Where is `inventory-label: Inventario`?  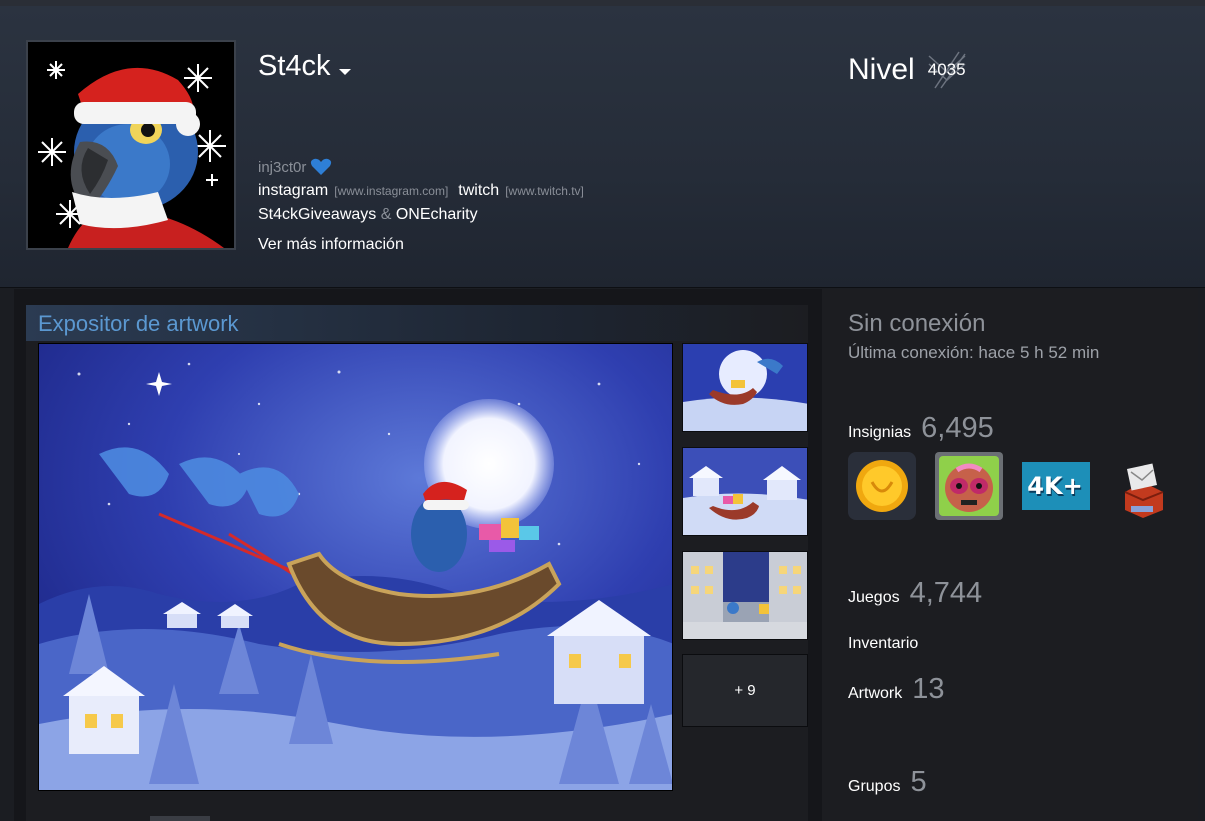
inventory-label: Inventario is located at coordinates (883, 643).